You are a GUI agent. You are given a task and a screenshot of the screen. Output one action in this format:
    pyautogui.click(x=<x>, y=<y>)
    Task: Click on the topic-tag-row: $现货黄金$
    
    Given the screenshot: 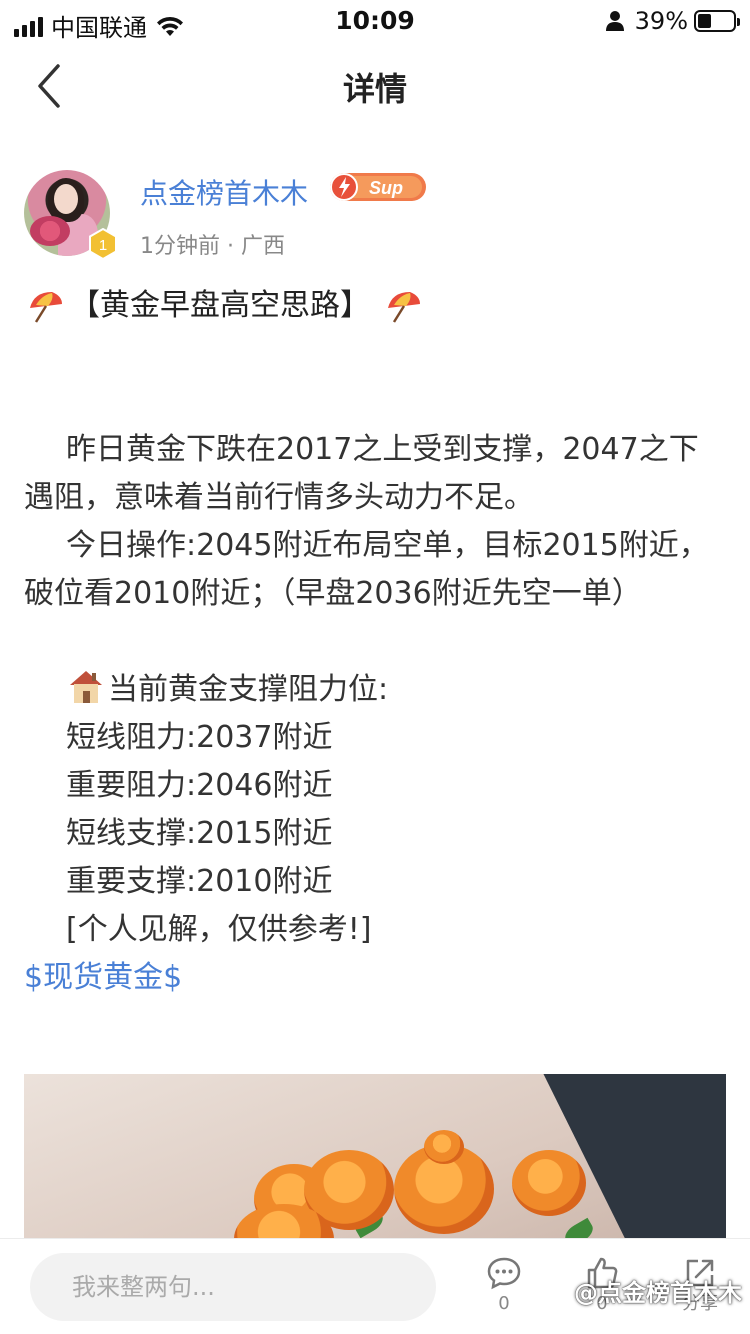 What is the action you would take?
    pyautogui.click(x=375, y=978)
    